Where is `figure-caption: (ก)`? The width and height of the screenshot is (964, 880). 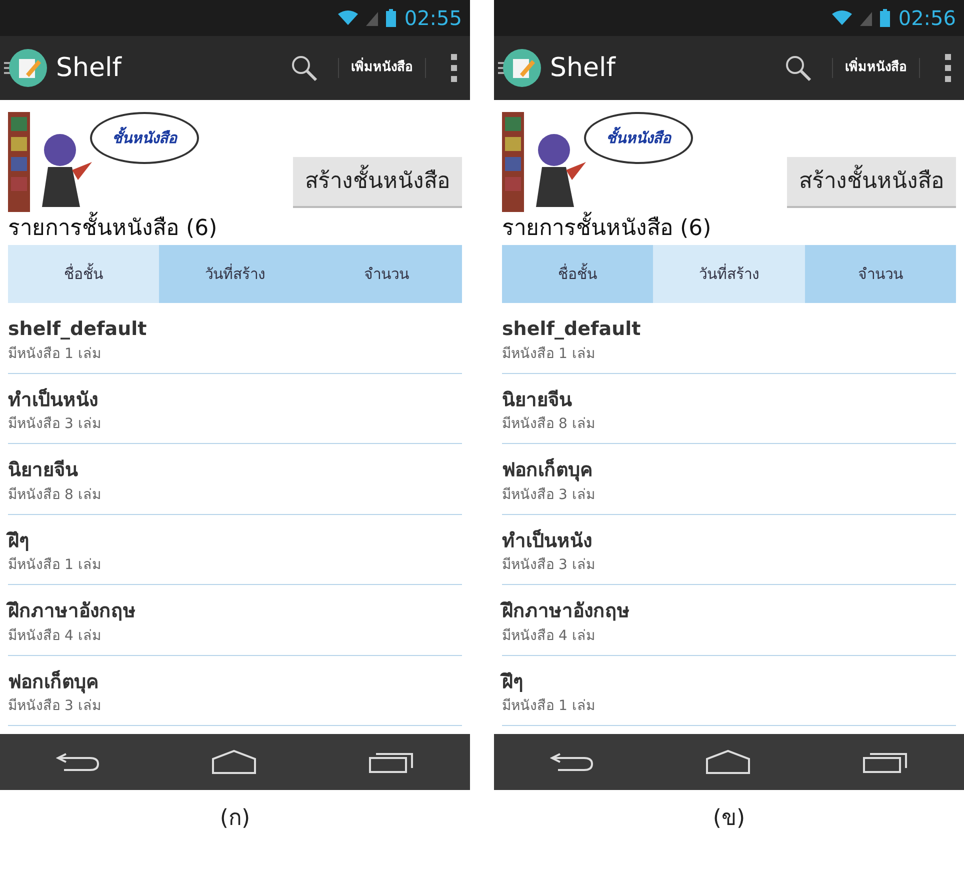
figure-caption: (ก) is located at coordinates (235, 819).